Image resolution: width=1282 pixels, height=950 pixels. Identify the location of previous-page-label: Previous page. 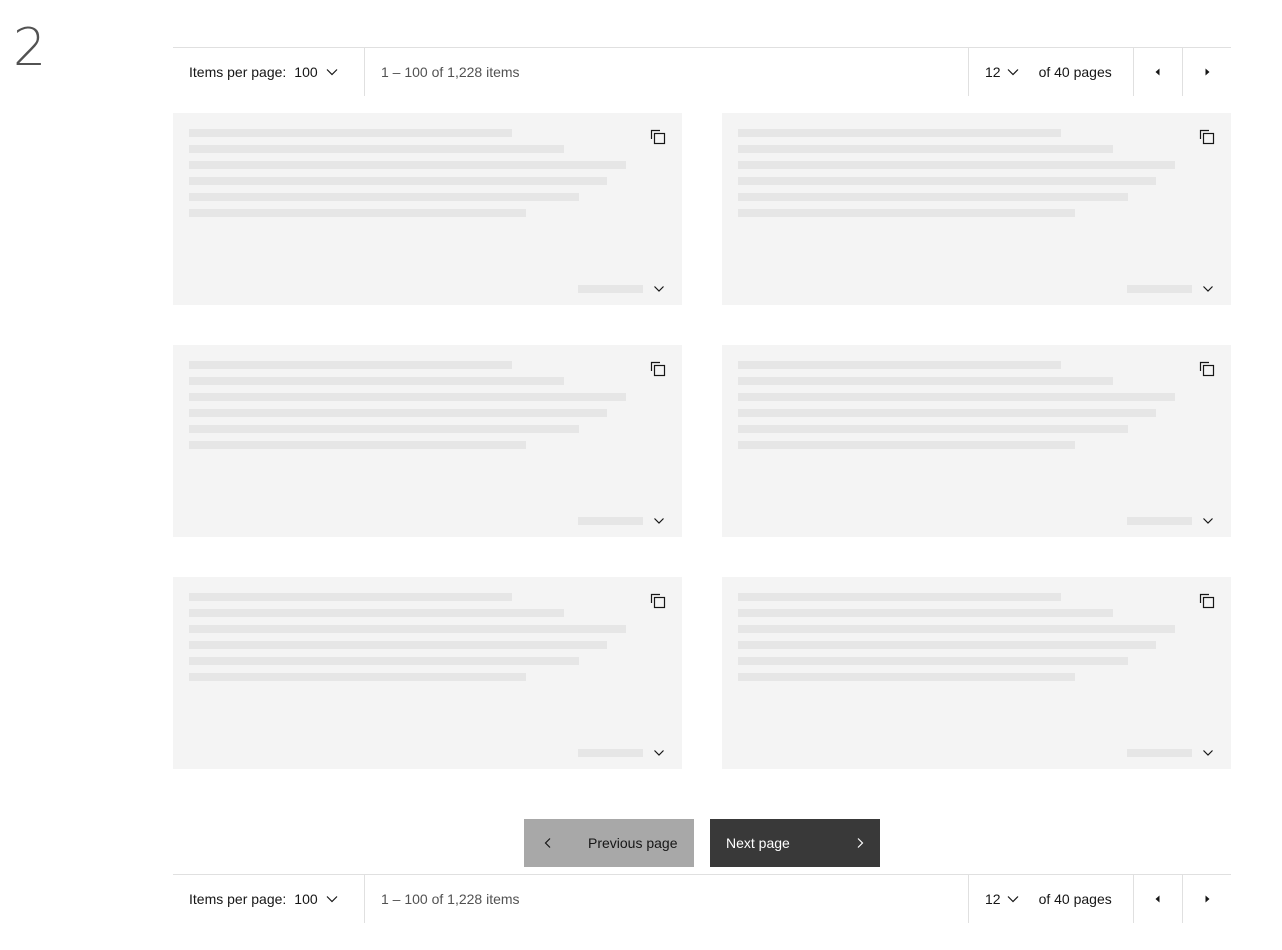
(633, 843).